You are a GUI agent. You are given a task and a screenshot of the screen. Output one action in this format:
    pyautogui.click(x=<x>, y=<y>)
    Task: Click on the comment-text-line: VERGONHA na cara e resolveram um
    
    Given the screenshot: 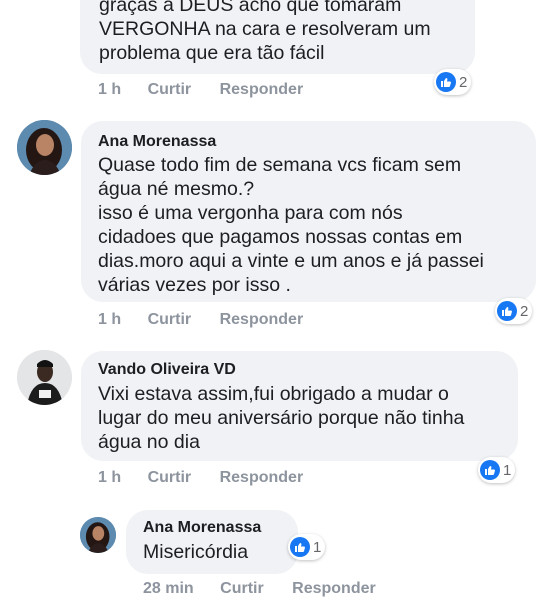 What is the action you would take?
    pyautogui.click(x=265, y=29)
    